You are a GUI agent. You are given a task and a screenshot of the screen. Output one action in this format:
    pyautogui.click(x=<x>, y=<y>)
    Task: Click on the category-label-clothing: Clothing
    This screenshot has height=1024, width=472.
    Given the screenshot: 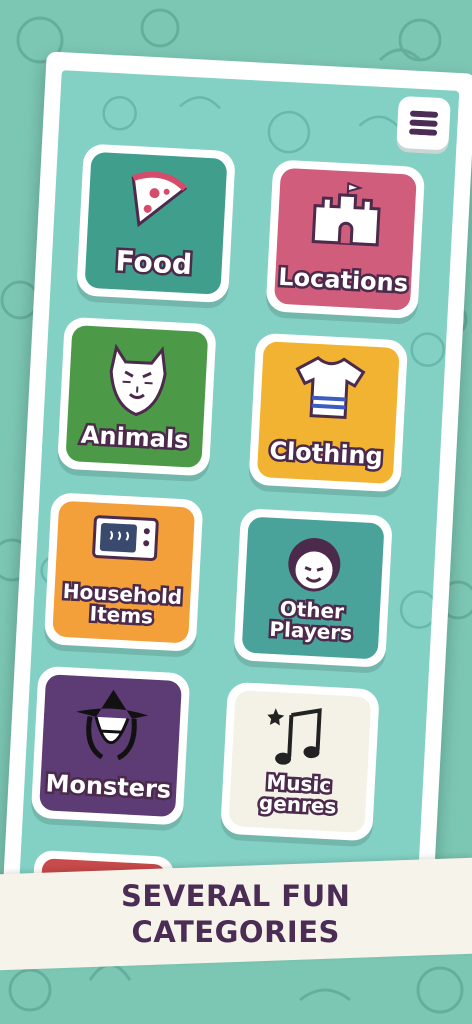 What is the action you would take?
    pyautogui.click(x=326, y=453)
    